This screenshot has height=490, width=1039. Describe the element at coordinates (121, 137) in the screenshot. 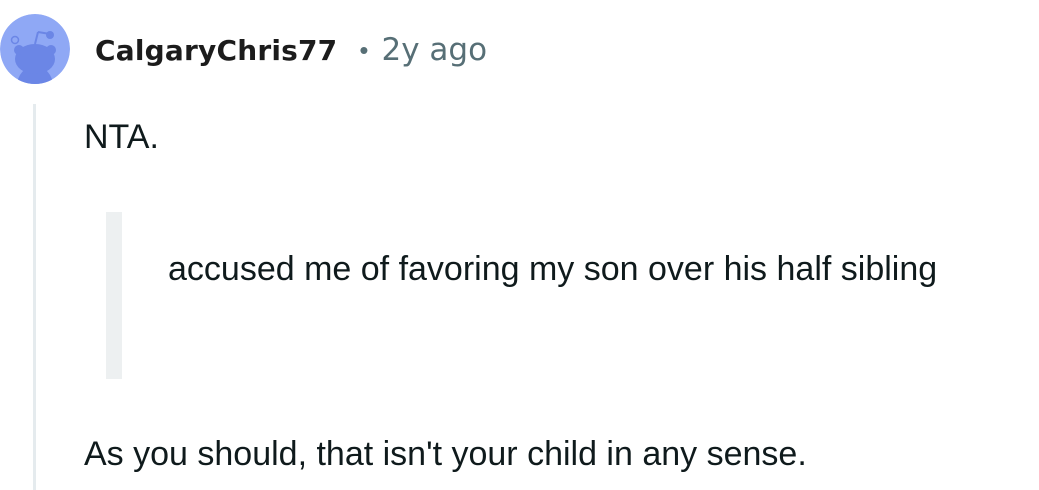

I see `comment-paragraph: NTA.` at that location.